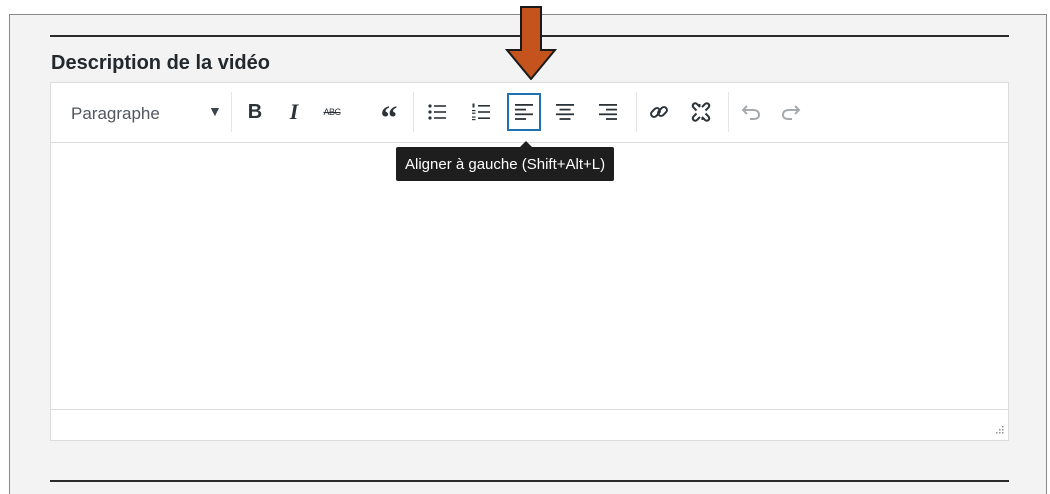 This screenshot has height=494, width=1050. What do you see at coordinates (389, 118) in the screenshot?
I see `quote-icon: “` at bounding box center [389, 118].